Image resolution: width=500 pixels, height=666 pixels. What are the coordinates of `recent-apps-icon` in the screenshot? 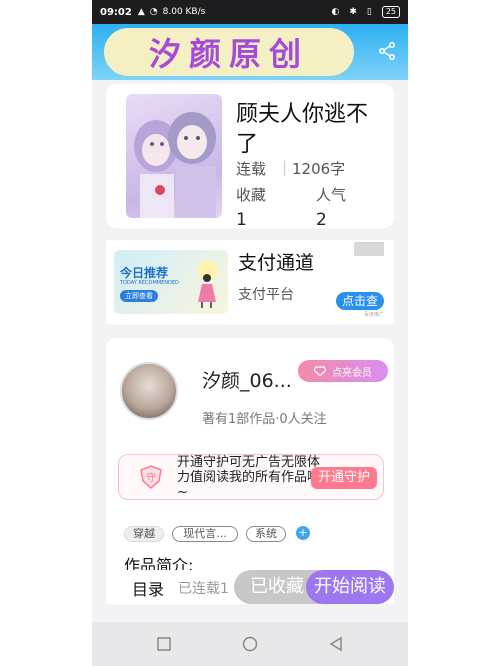 It's located at (164, 644).